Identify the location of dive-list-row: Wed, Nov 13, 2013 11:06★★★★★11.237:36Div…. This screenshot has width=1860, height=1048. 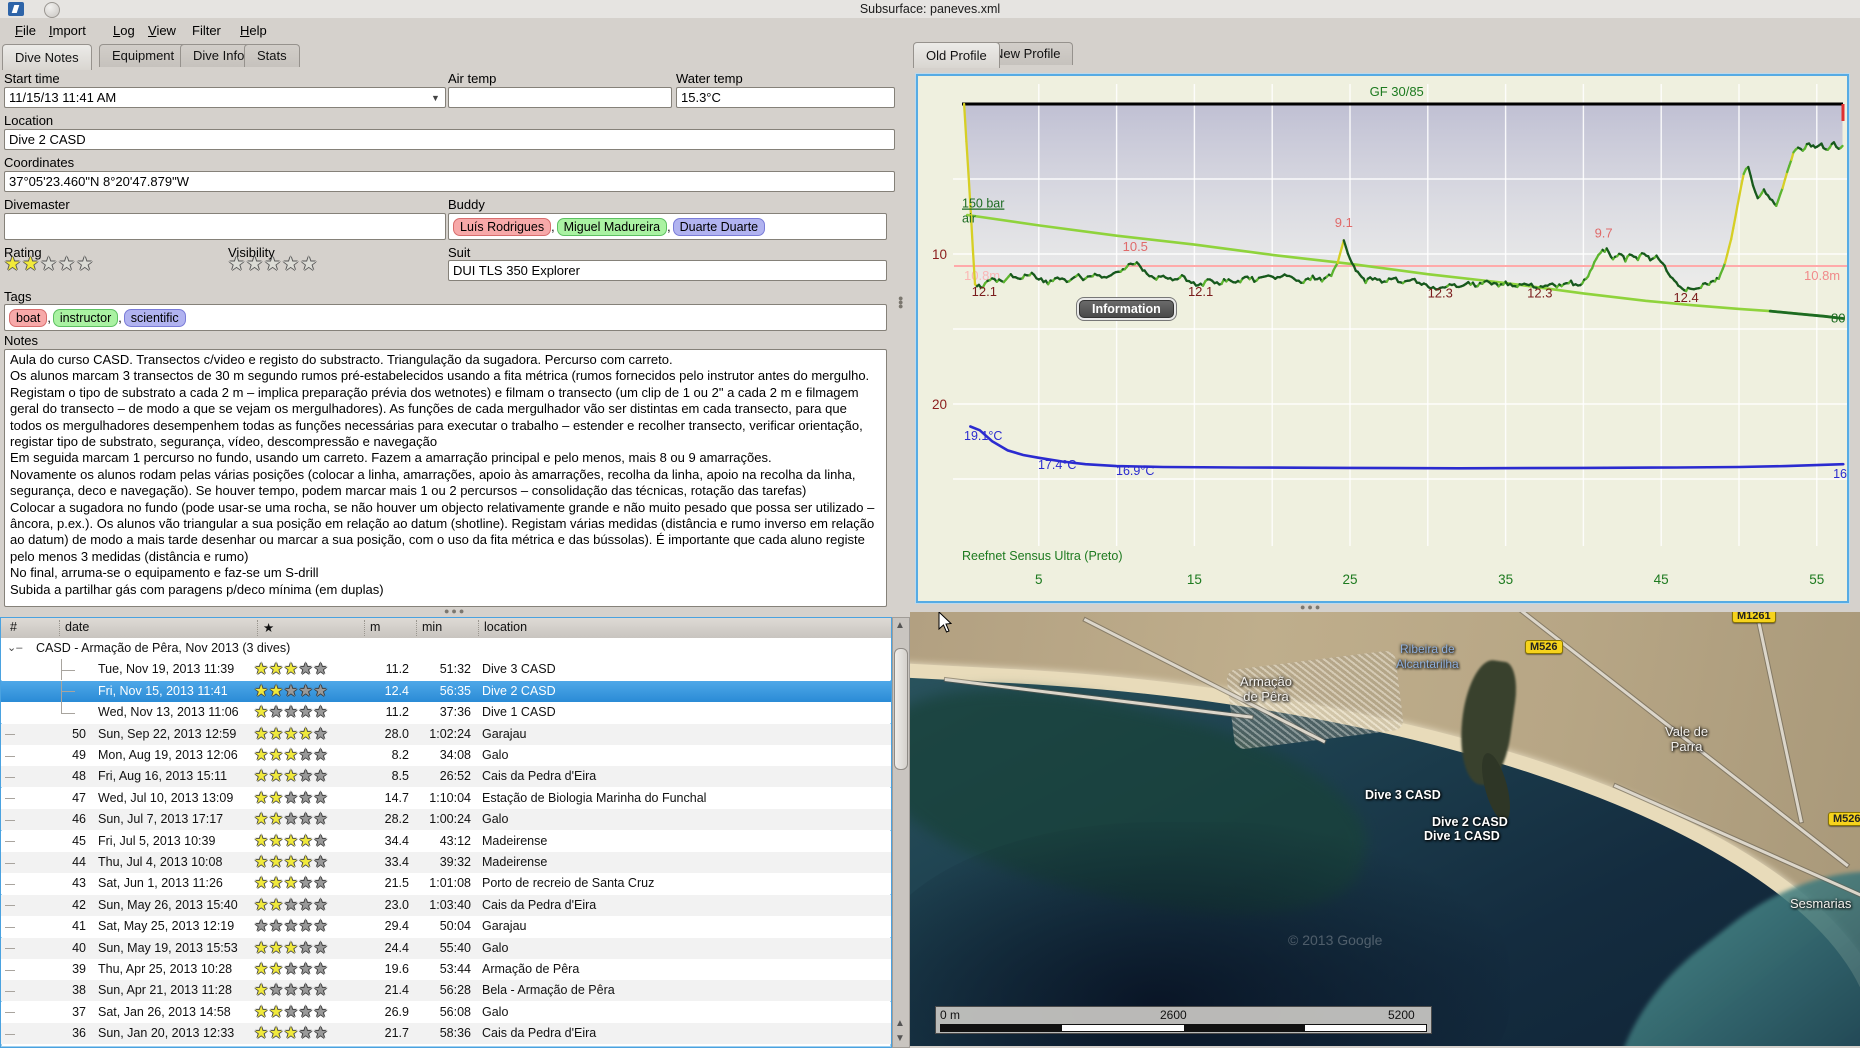
(446, 712).